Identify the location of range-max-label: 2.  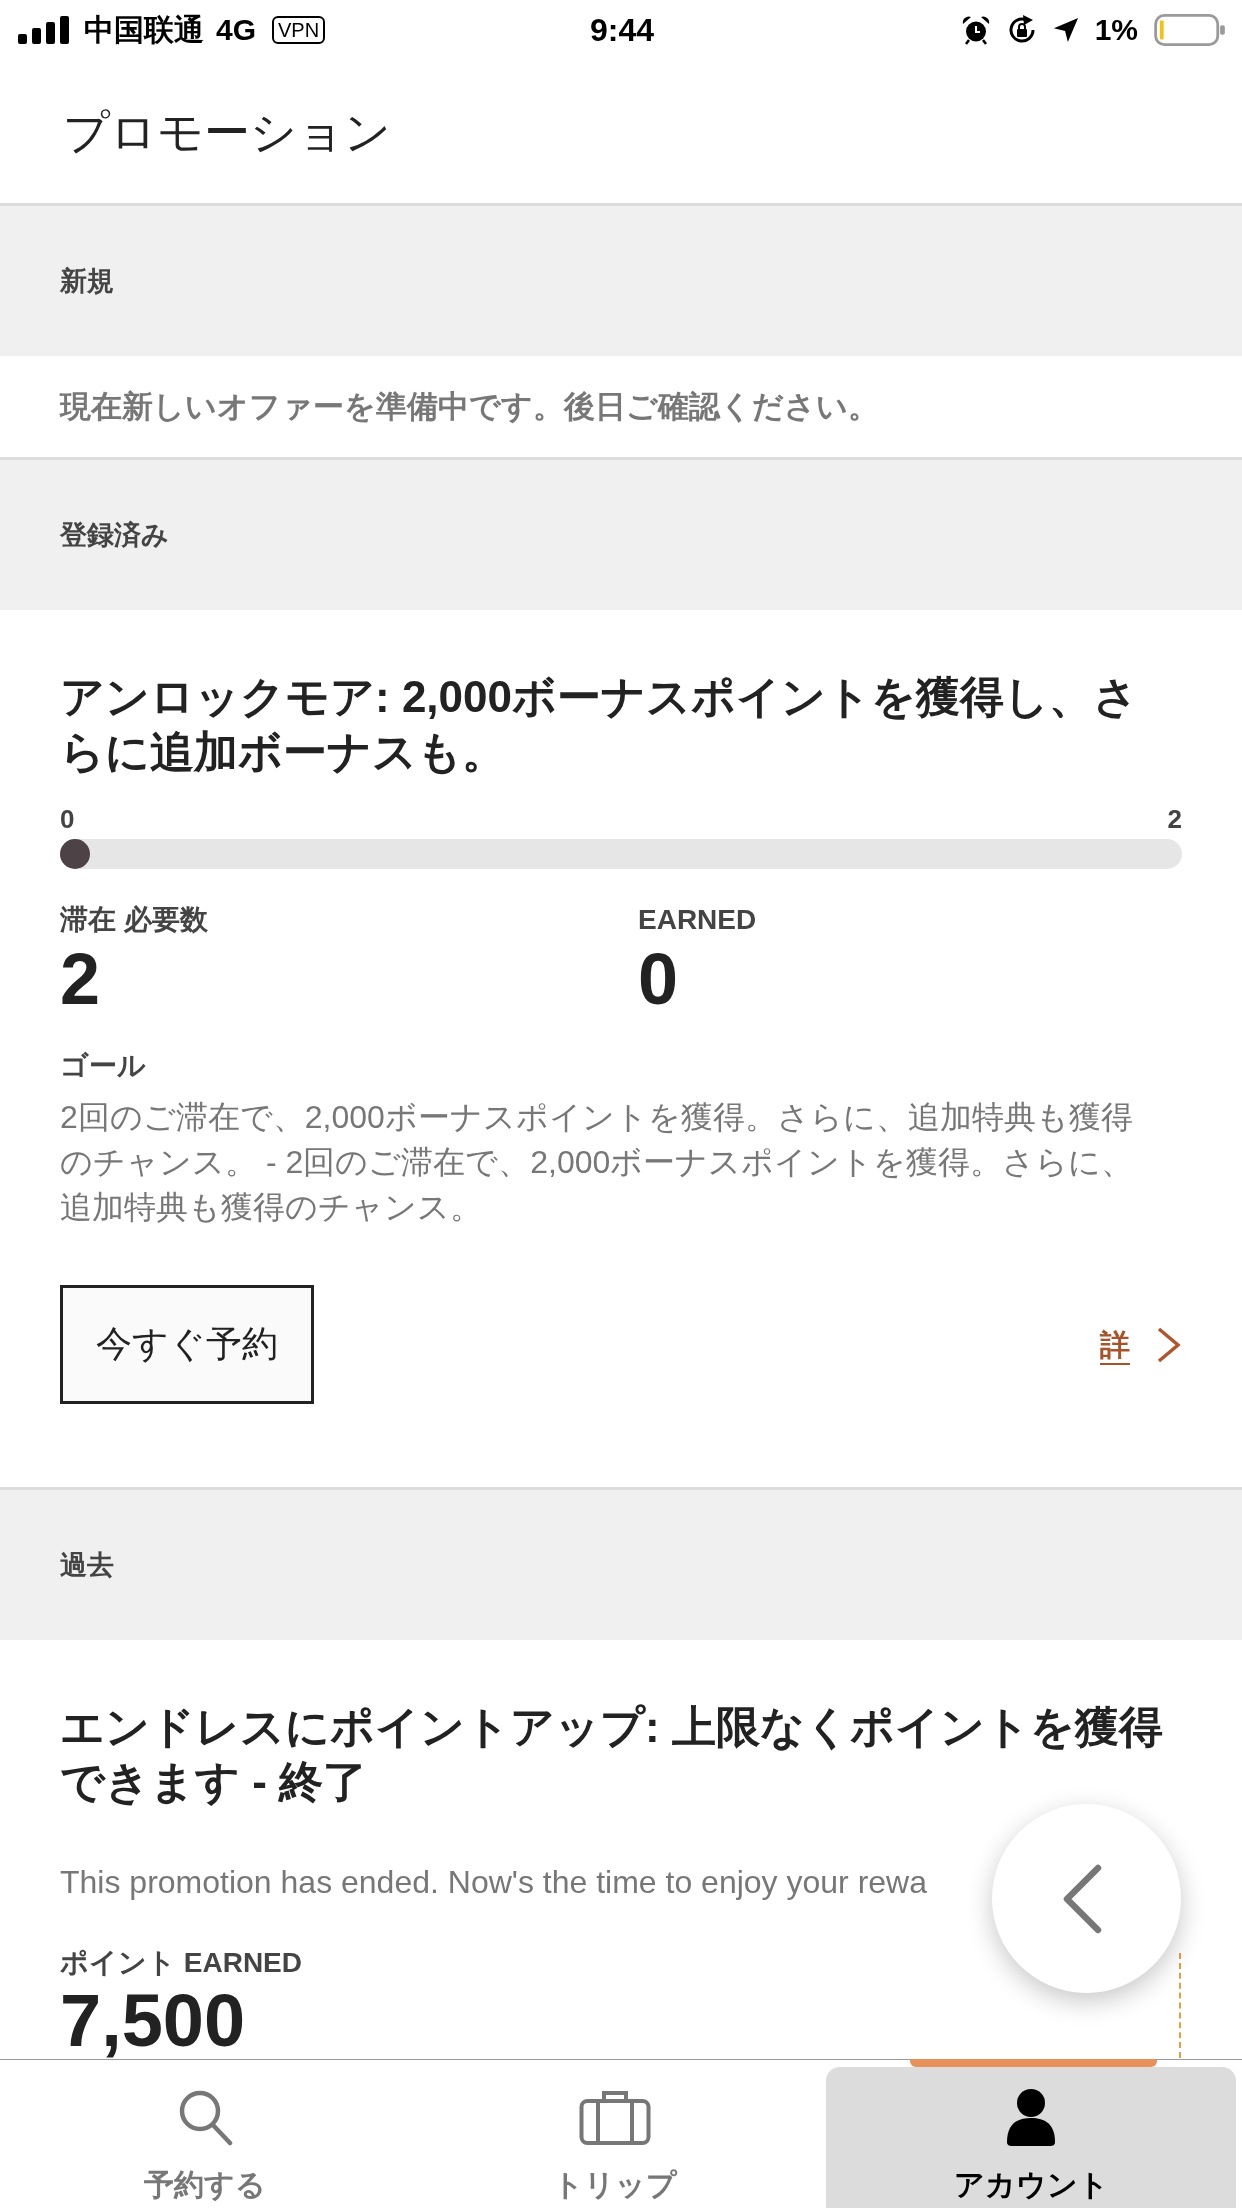
(1174, 819).